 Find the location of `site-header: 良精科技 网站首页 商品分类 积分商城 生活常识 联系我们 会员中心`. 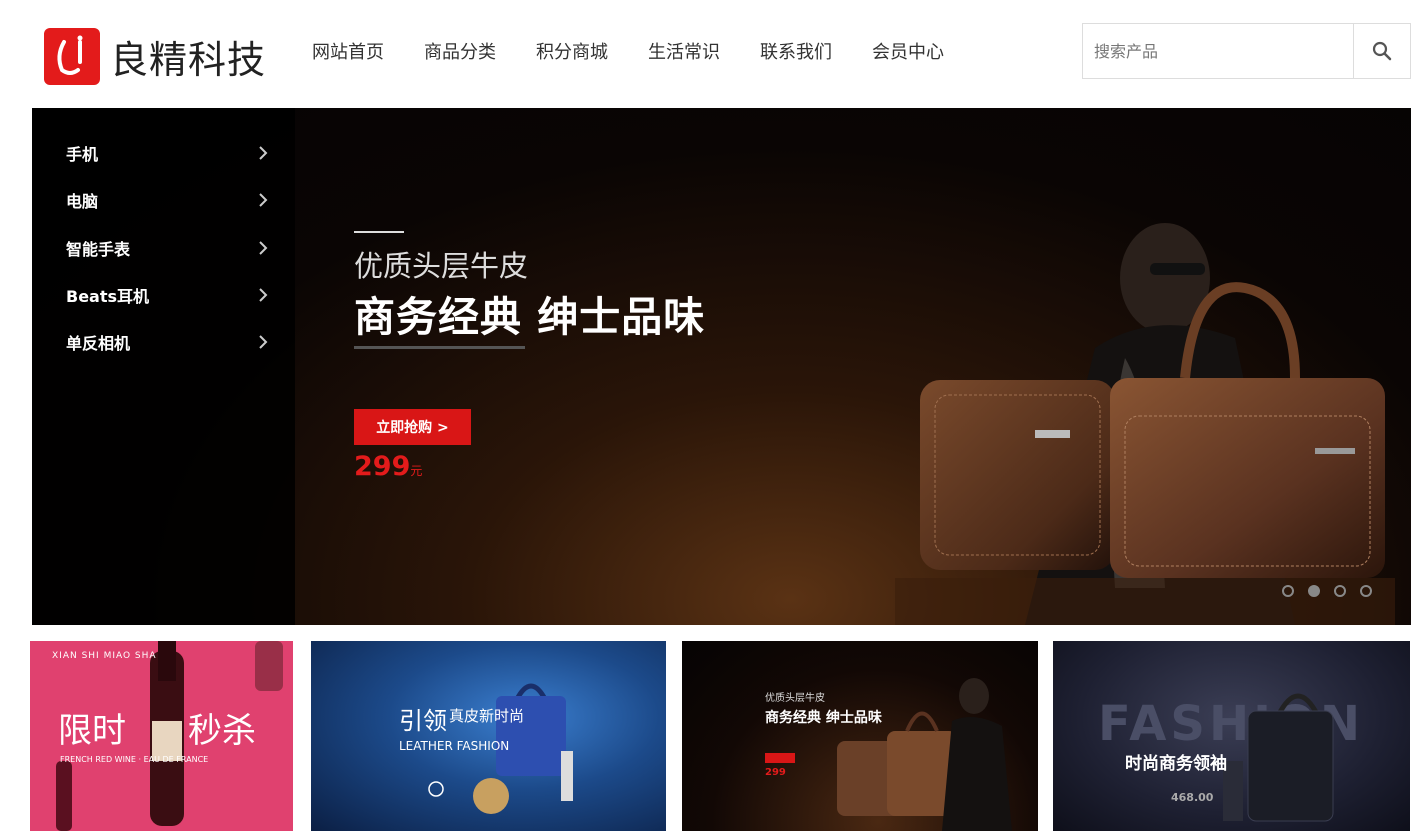

site-header: 良精科技 网站首页 商品分类 积分商城 生活常识 联系我们 会员中心 is located at coordinates (710, 50).